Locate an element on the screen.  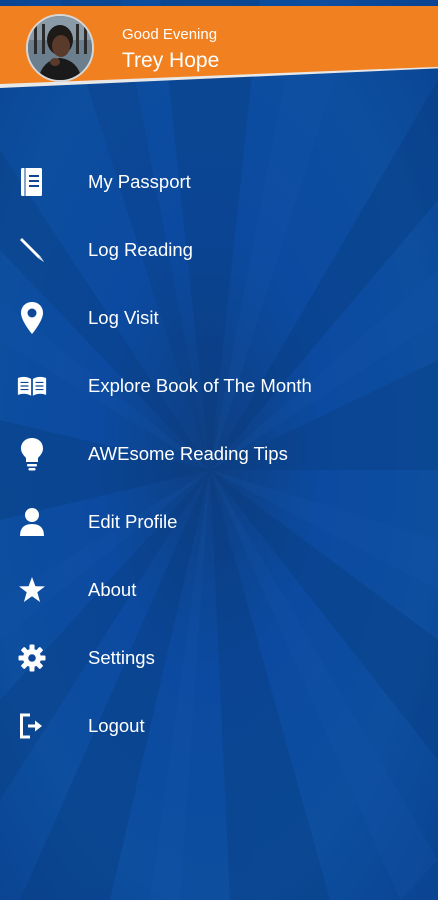
menu-item-my-passport: My Passport is located at coordinates (219, 182).